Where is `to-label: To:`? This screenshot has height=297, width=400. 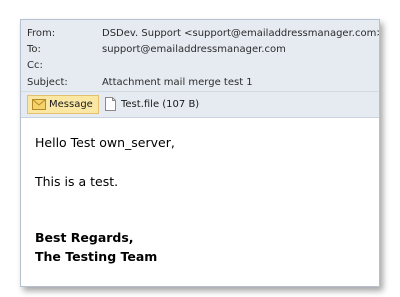
to-label: To: is located at coordinates (34, 49).